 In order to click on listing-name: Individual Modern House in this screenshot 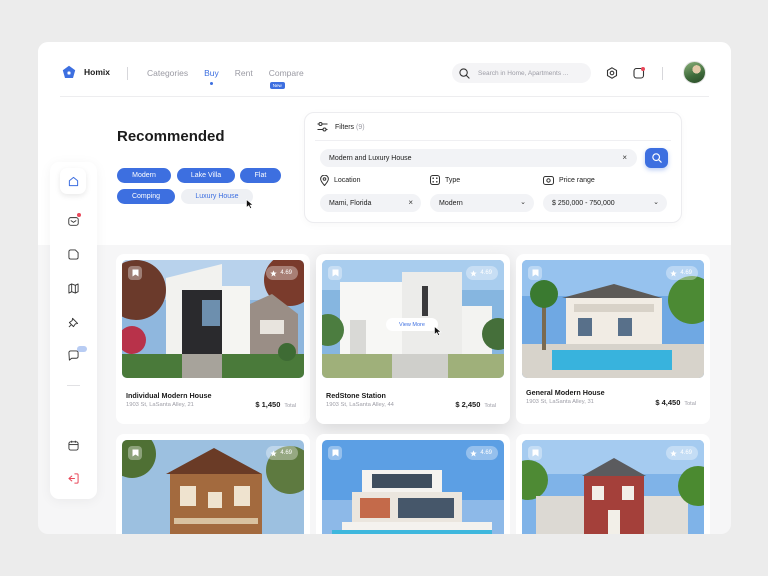, I will do `click(169, 395)`.